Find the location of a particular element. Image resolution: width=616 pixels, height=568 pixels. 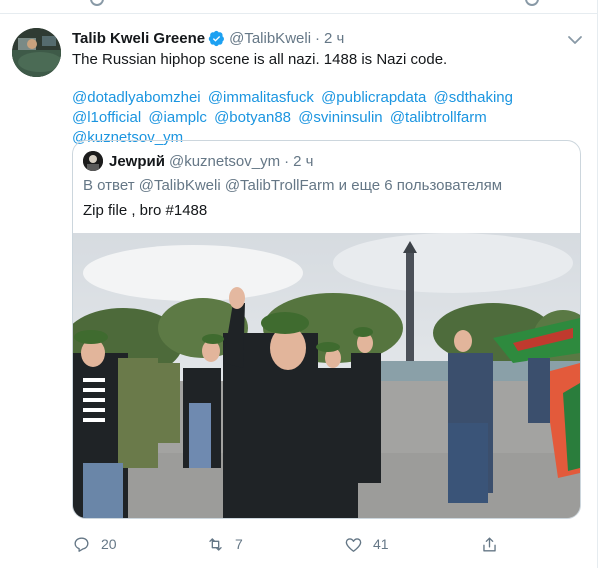

author-avatar is located at coordinates (36, 52).